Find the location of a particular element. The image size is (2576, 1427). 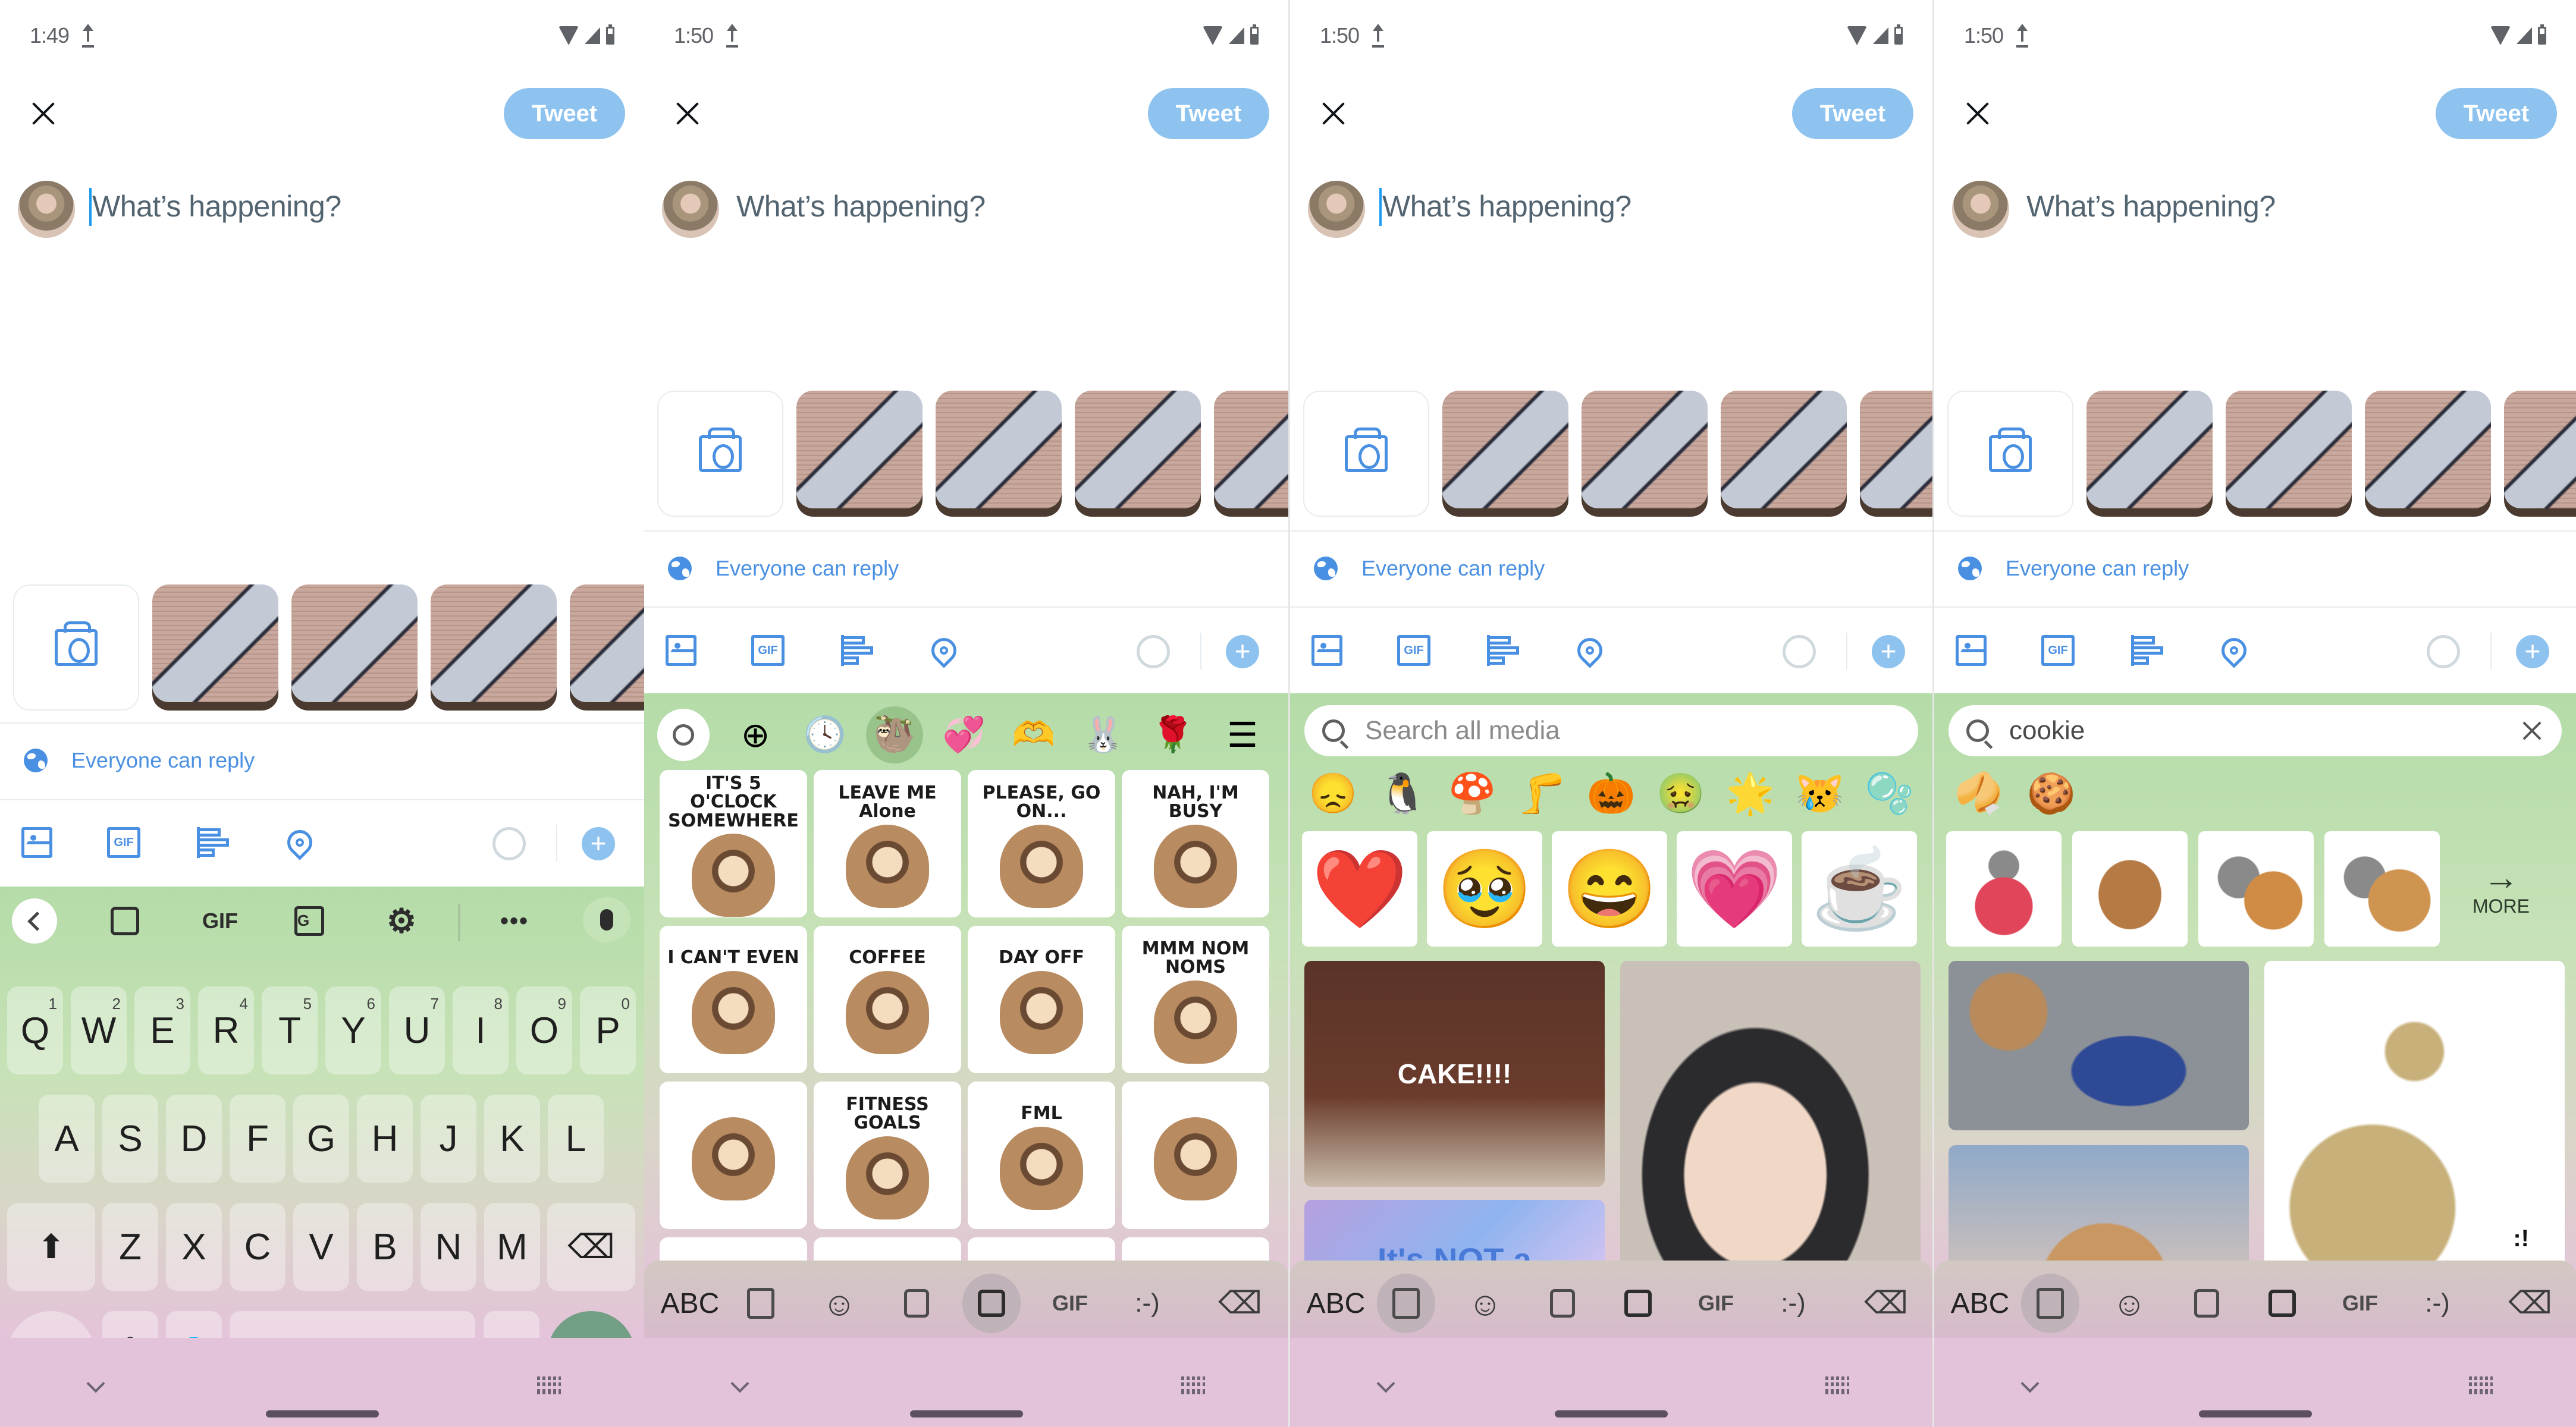

translate-button: G is located at coordinates (309, 921).